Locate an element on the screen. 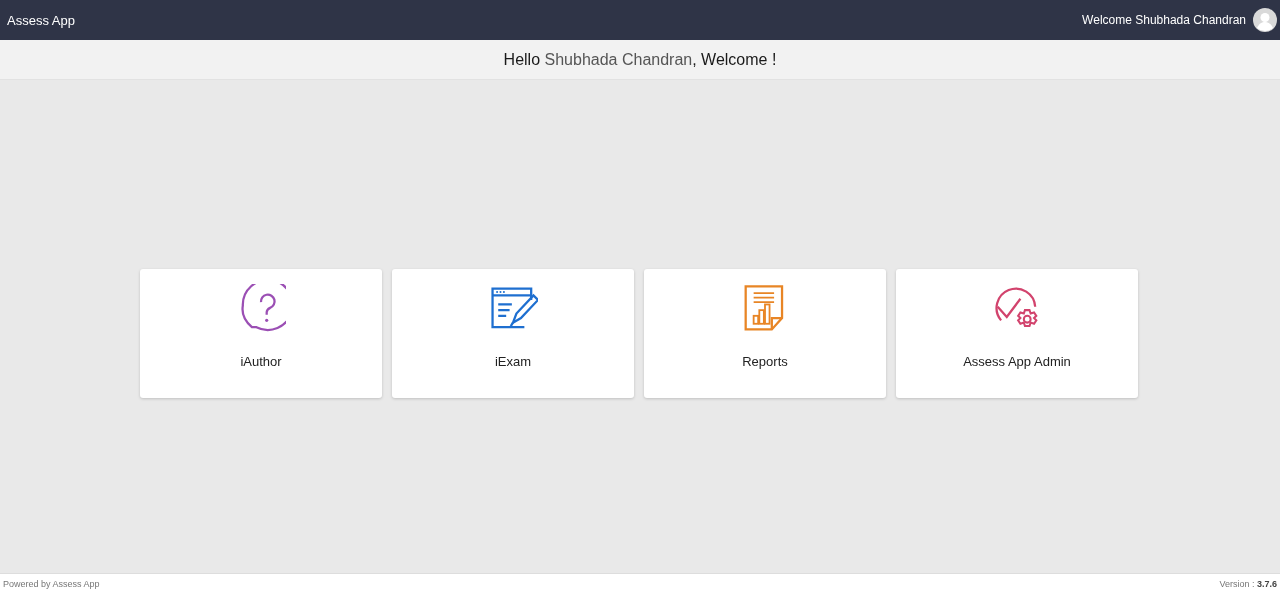 The height and width of the screenshot is (594, 1280). app-label: iAuthor is located at coordinates (261, 361).